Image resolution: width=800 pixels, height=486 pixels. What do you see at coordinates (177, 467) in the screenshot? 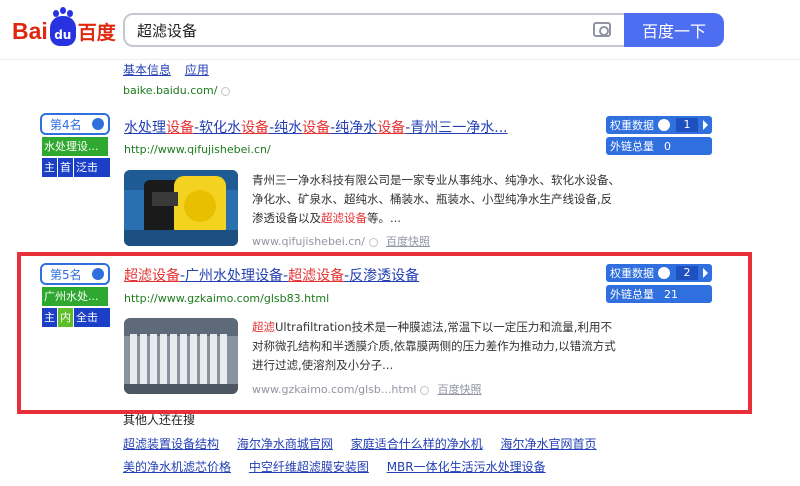
I see `related-link: 美的净水机滤芯价格` at bounding box center [177, 467].